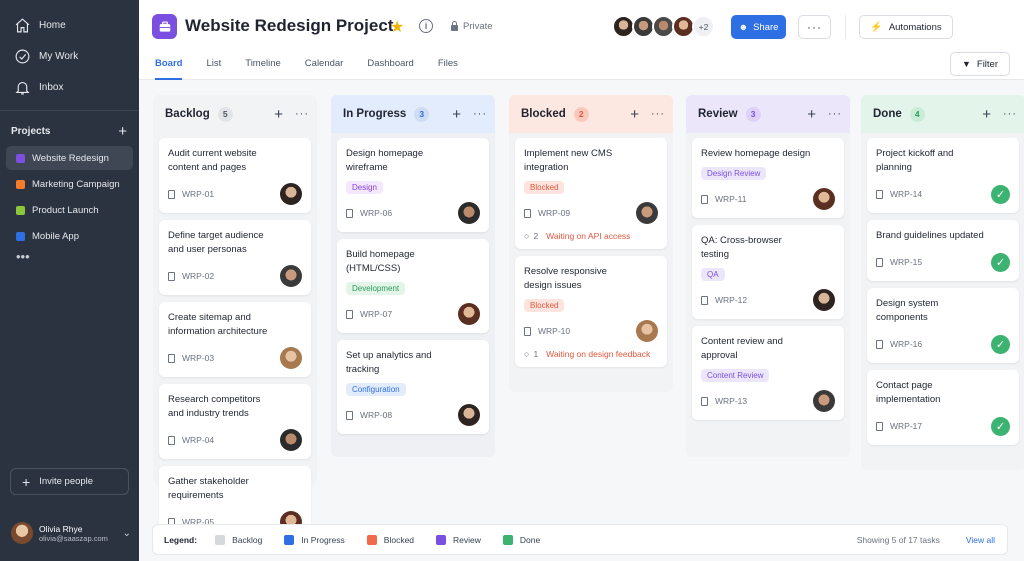 This screenshot has width=1024, height=561. What do you see at coordinates (71, 533) in the screenshot?
I see `user-profile: Olivia Rhye olivia@saaszap.com ⌄` at bounding box center [71, 533].